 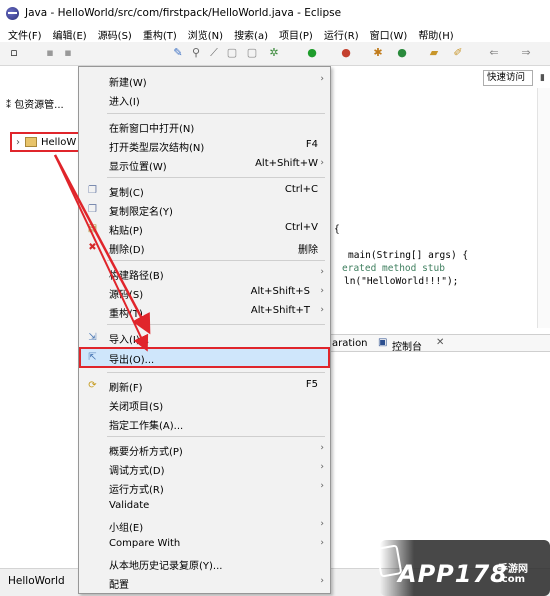 What do you see at coordinates (92, 337) in the screenshot?
I see `import-icon: ⇲` at bounding box center [92, 337].